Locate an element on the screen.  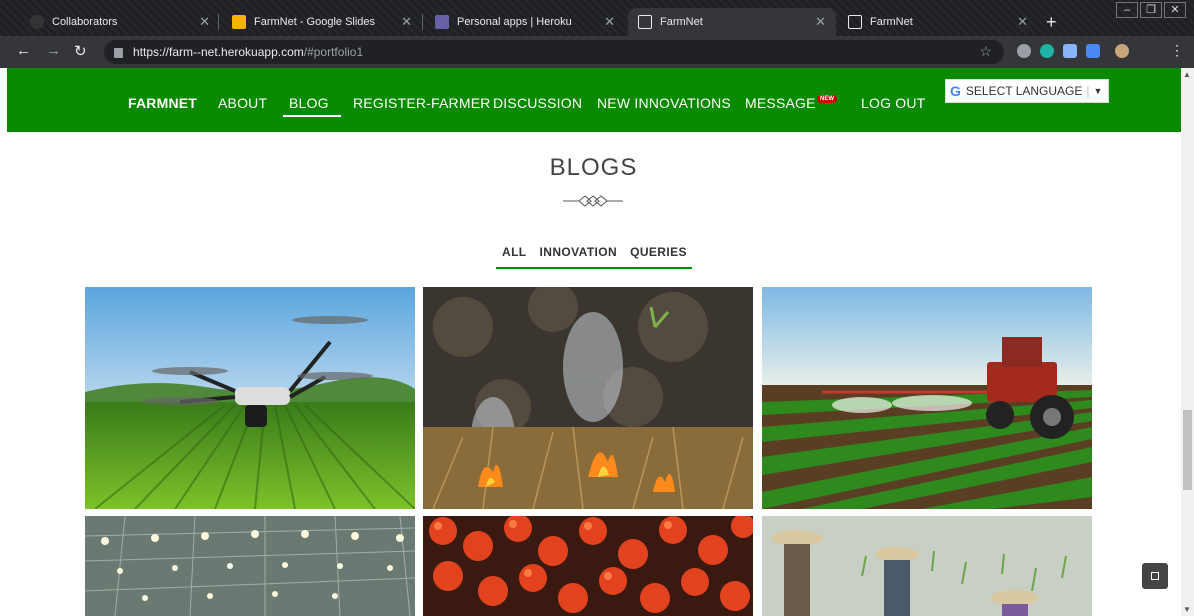
blog-card-drone is located at coordinates (250, 398).